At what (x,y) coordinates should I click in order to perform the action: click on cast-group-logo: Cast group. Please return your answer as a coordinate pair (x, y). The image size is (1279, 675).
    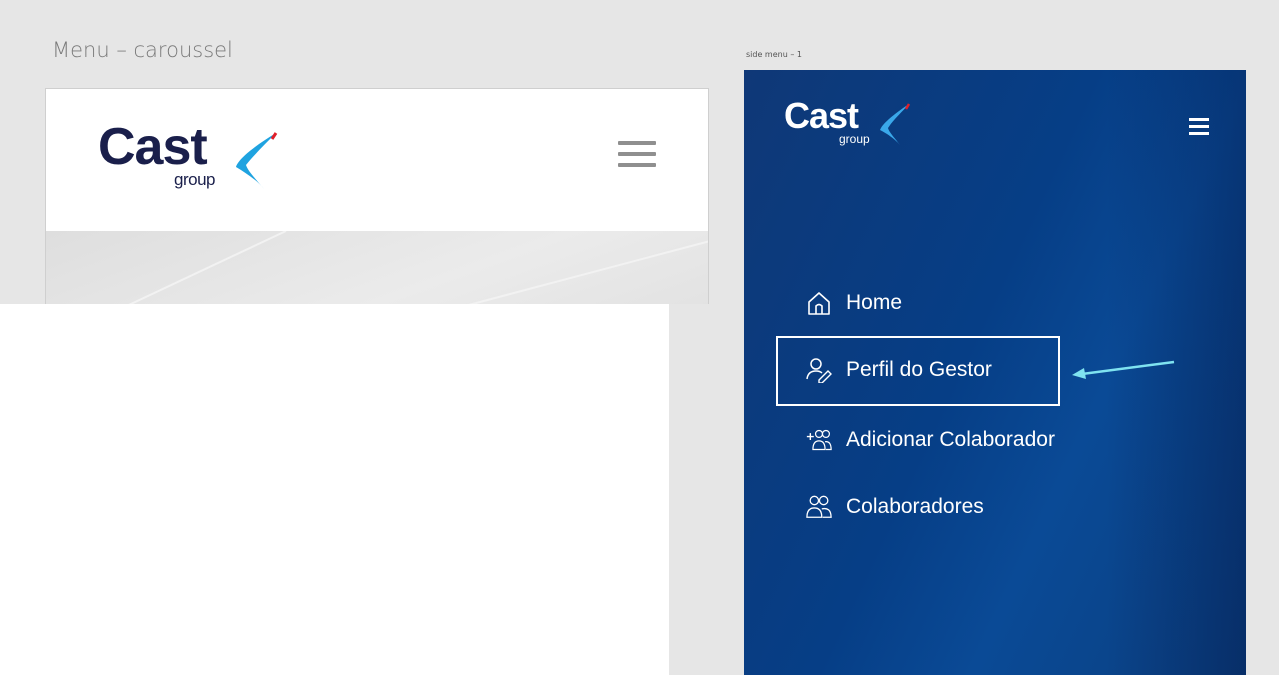
    Looking at the image, I should click on (188, 153).